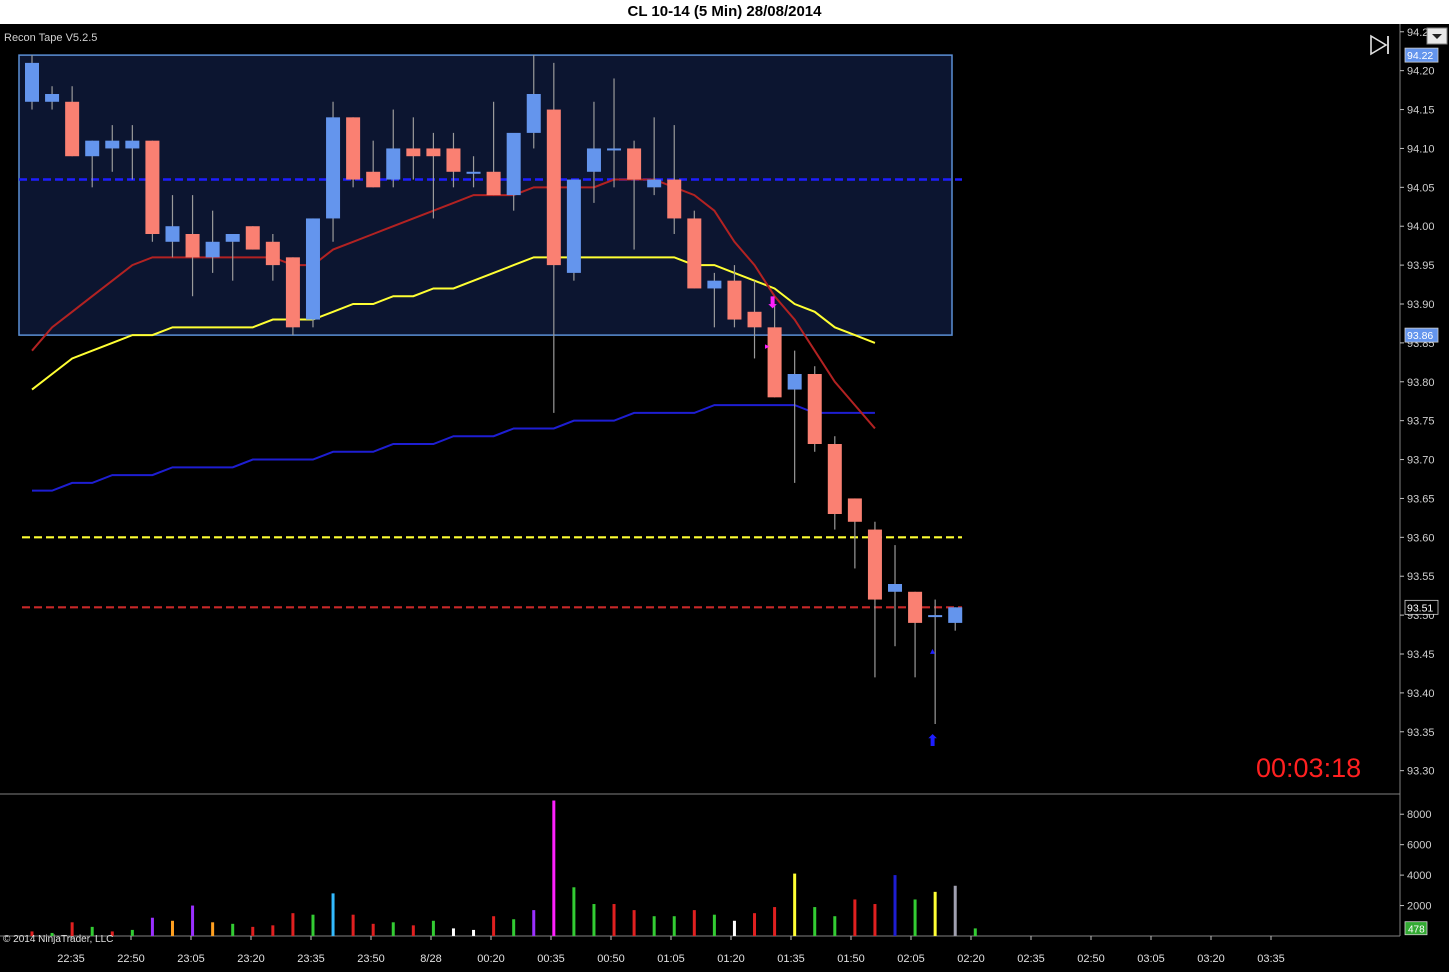  Describe the element at coordinates (1379, 45) in the screenshot. I see `scroll-to-end-button` at that location.